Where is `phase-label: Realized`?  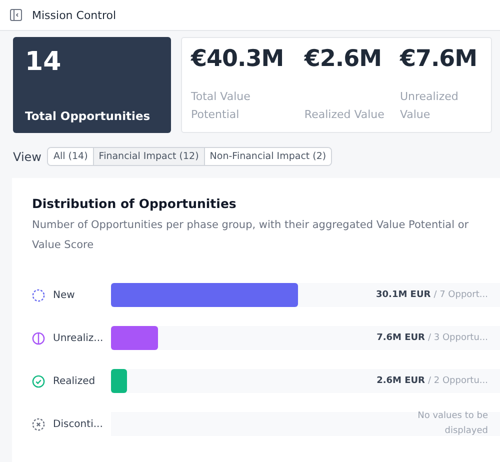
phase-label: Realized is located at coordinates (74, 381).